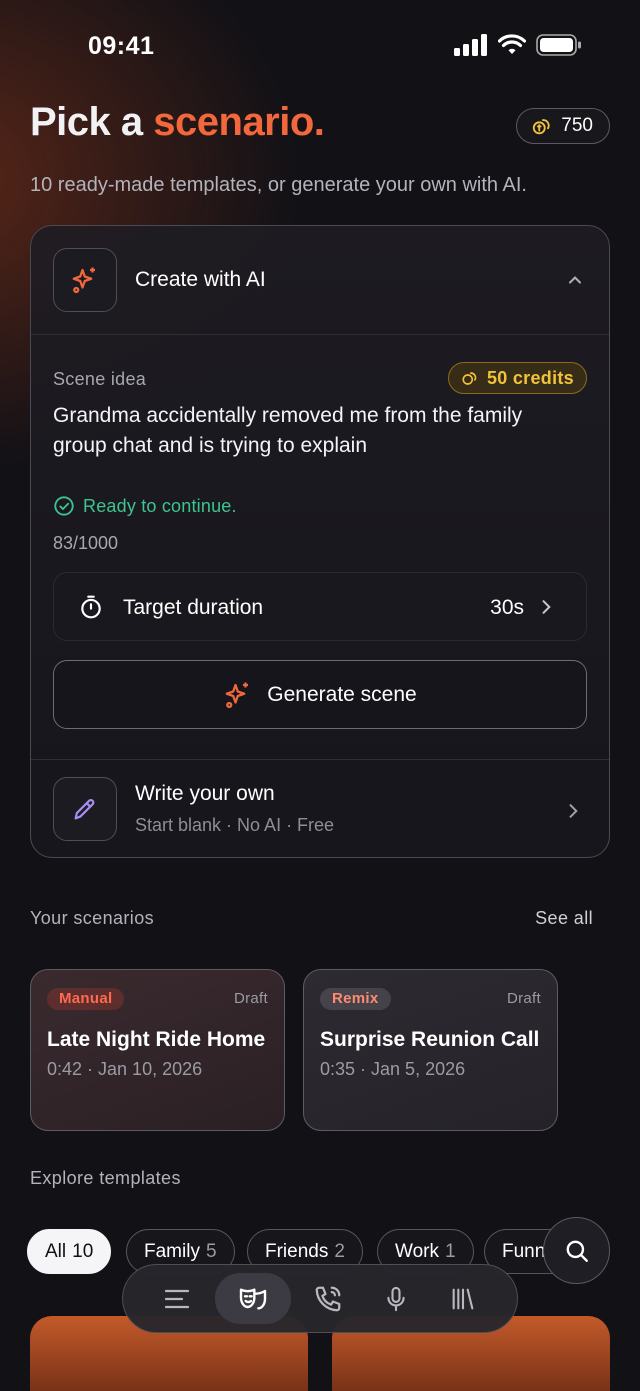  What do you see at coordinates (235, 825) in the screenshot?
I see `write-your-own-subtitle: Start blank · No AI · Free` at bounding box center [235, 825].